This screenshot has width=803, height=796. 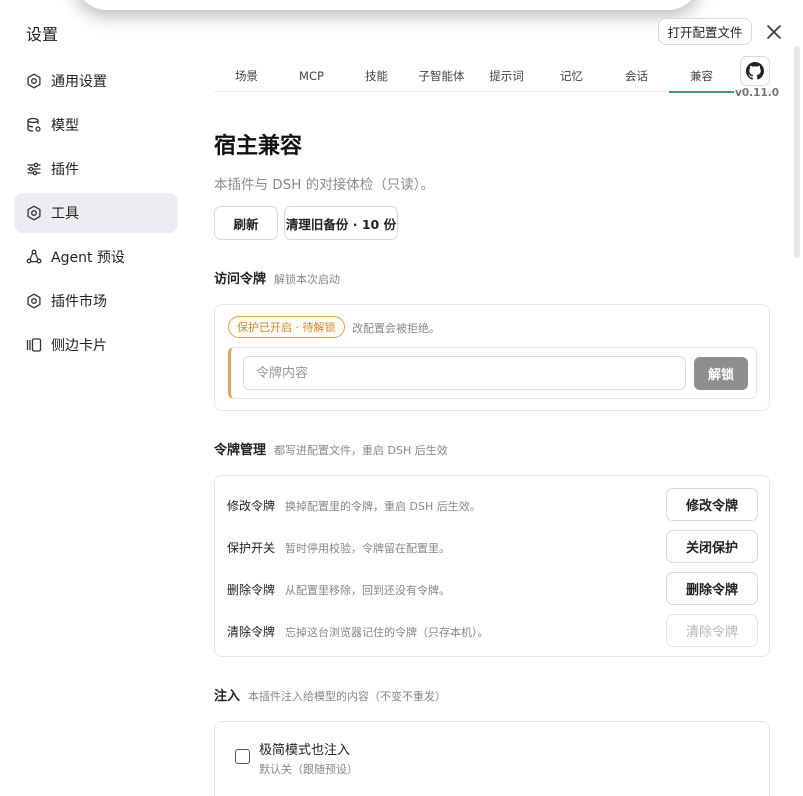 I want to click on tab-subagents: 子智能体, so click(x=441, y=76).